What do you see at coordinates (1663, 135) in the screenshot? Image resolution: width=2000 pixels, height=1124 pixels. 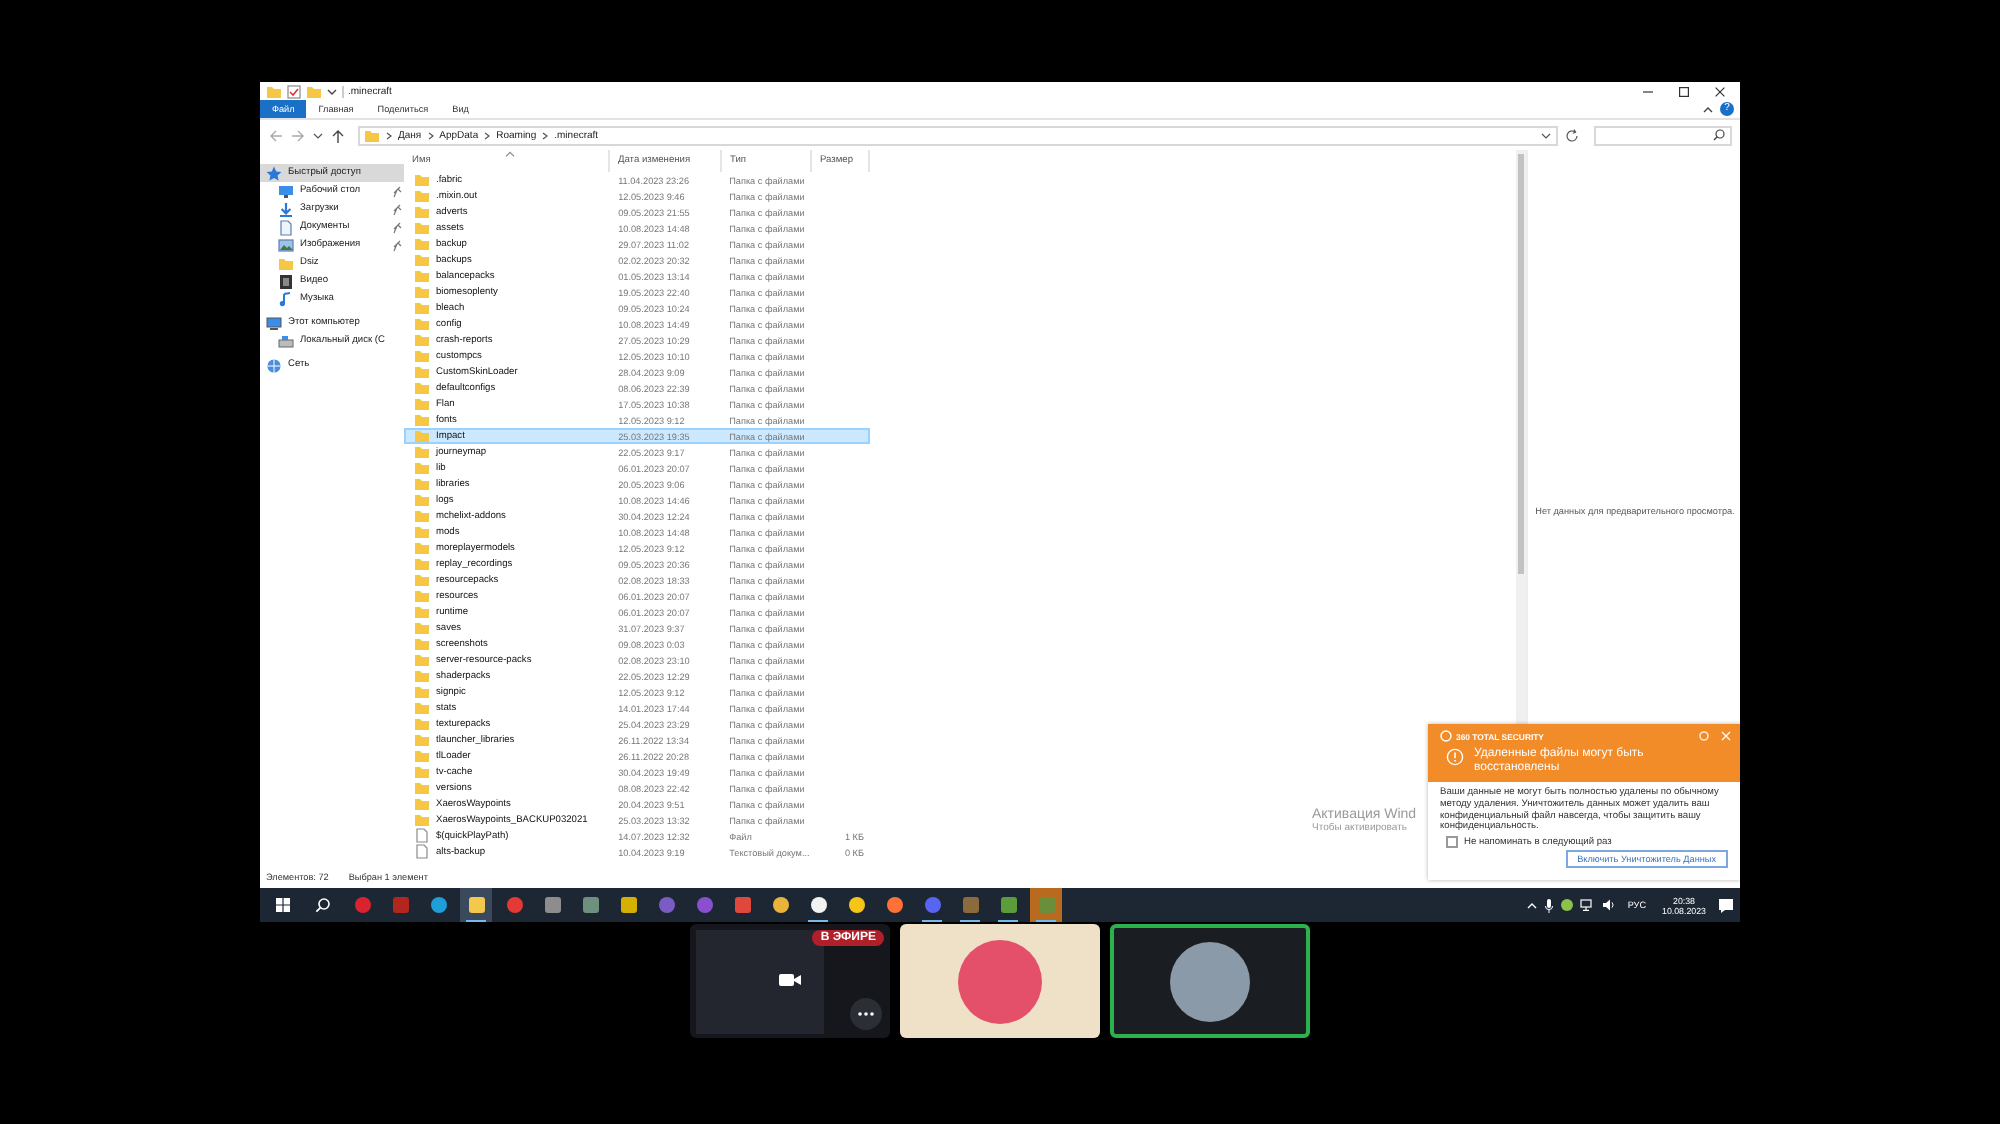 I see `search-field` at bounding box center [1663, 135].